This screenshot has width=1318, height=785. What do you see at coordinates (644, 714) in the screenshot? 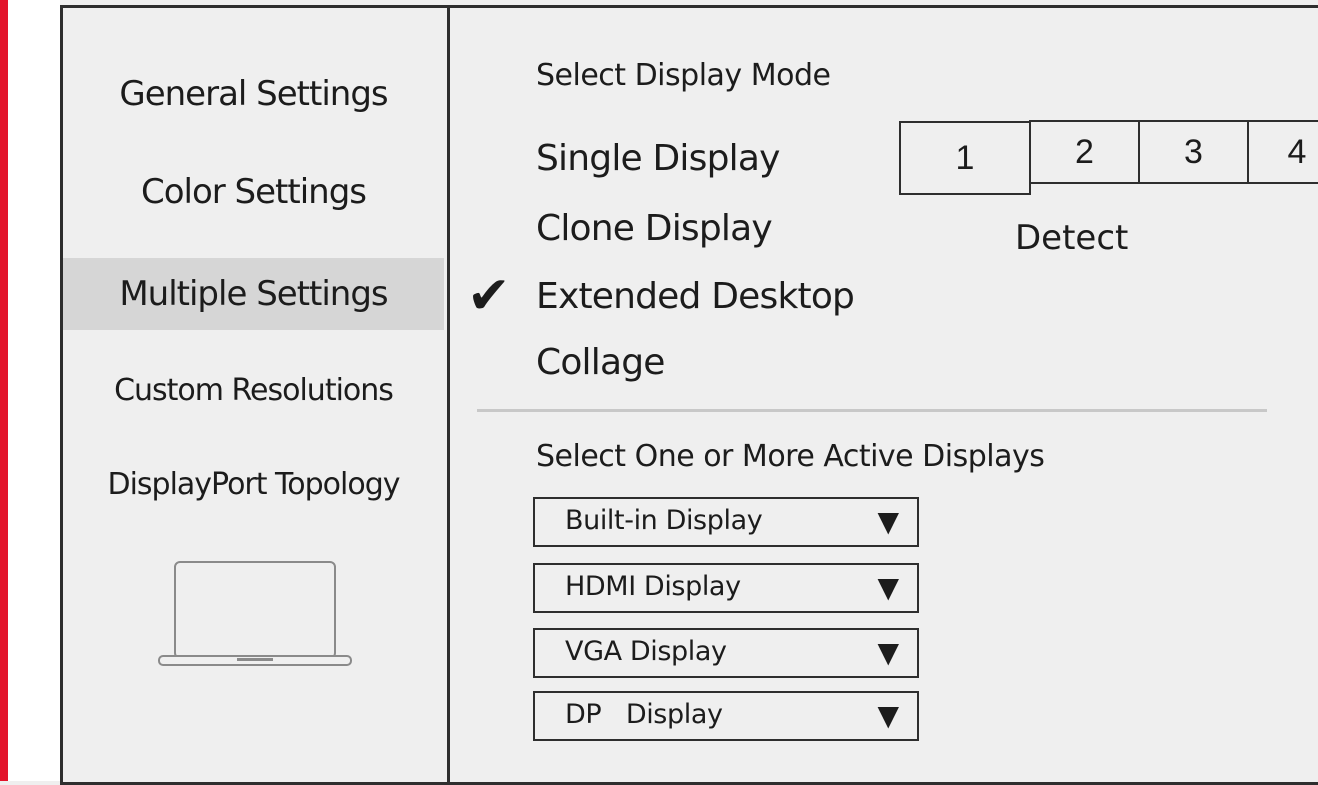
I see `dropdown-label: DP Display` at bounding box center [644, 714].